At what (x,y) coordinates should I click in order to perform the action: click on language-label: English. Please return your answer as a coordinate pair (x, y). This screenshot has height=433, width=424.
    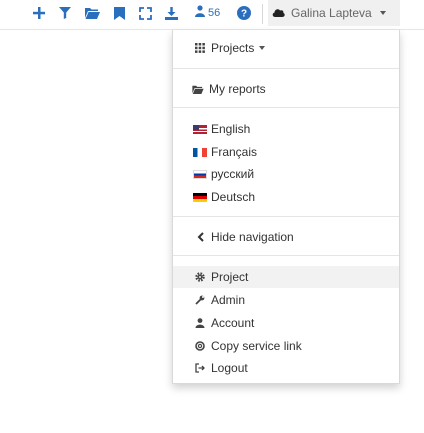
    Looking at the image, I should click on (231, 129).